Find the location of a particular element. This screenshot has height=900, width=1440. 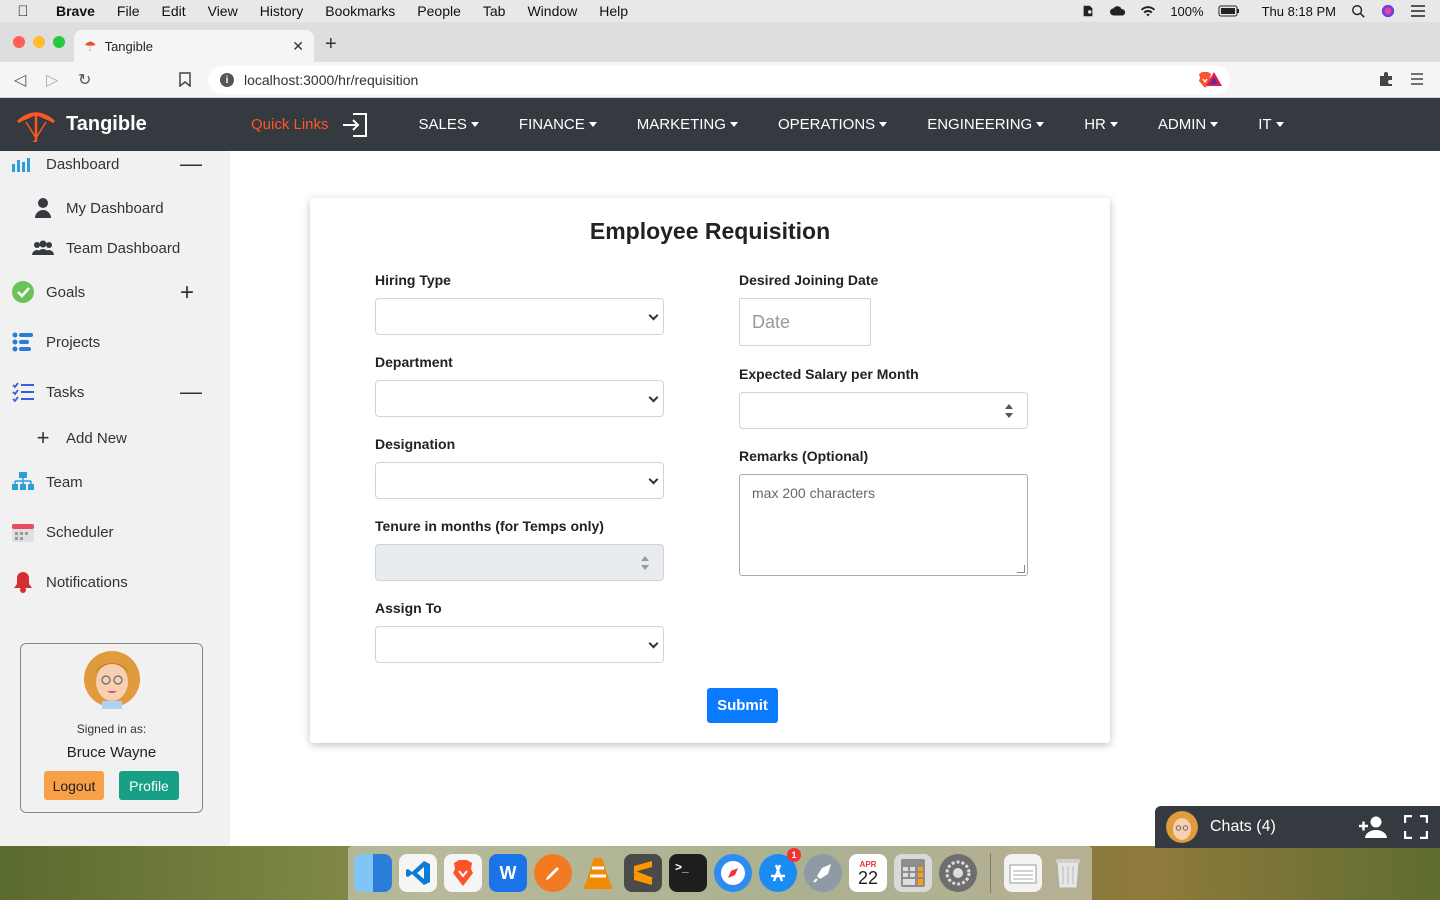

profile-button: Profile is located at coordinates (149, 785).